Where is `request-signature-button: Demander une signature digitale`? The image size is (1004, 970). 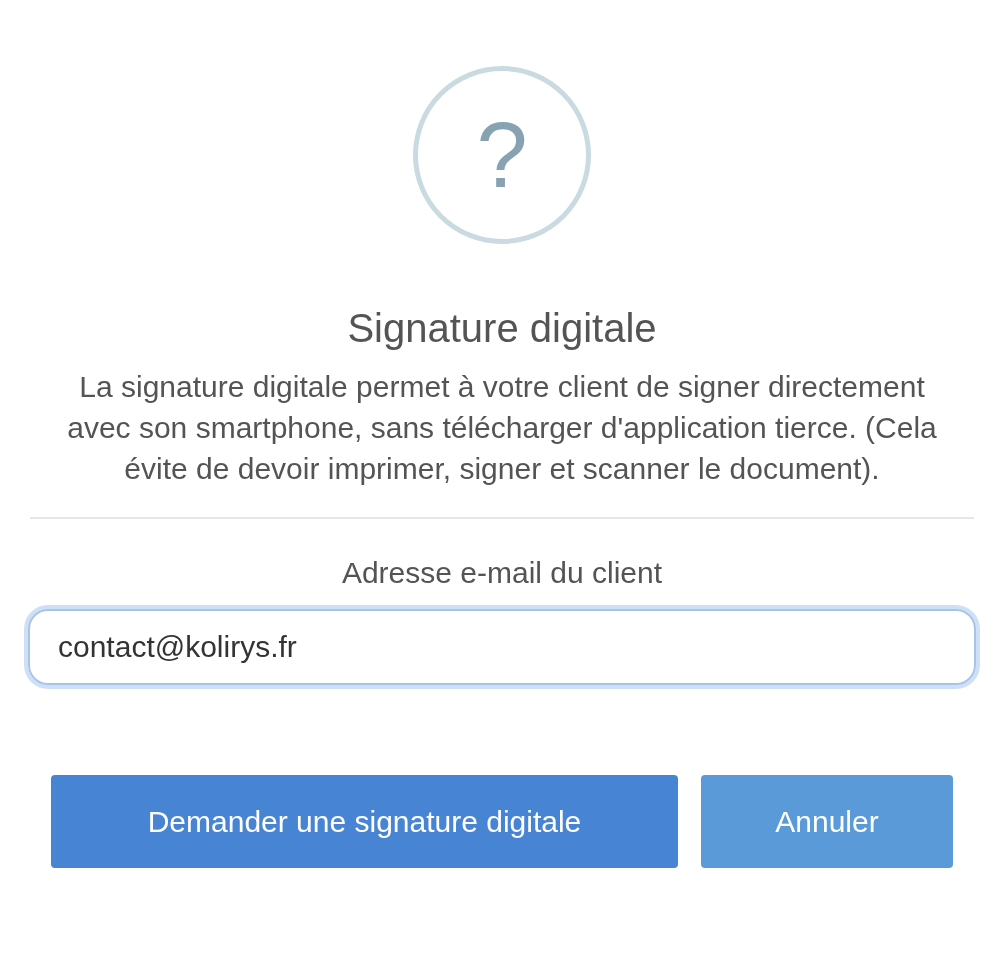 request-signature-button: Demander une signature digitale is located at coordinates (364, 821).